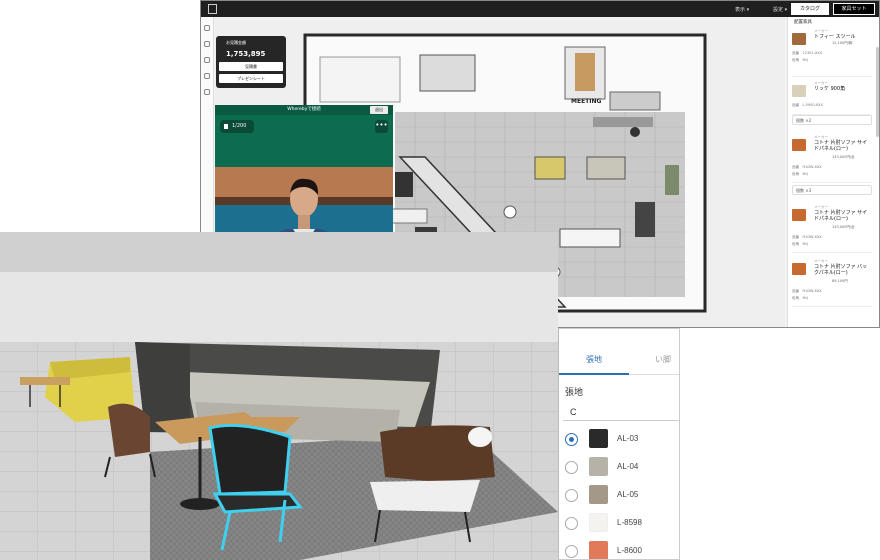 The height and width of the screenshot is (560, 880). I want to click on radio-selected, so click(571, 439).